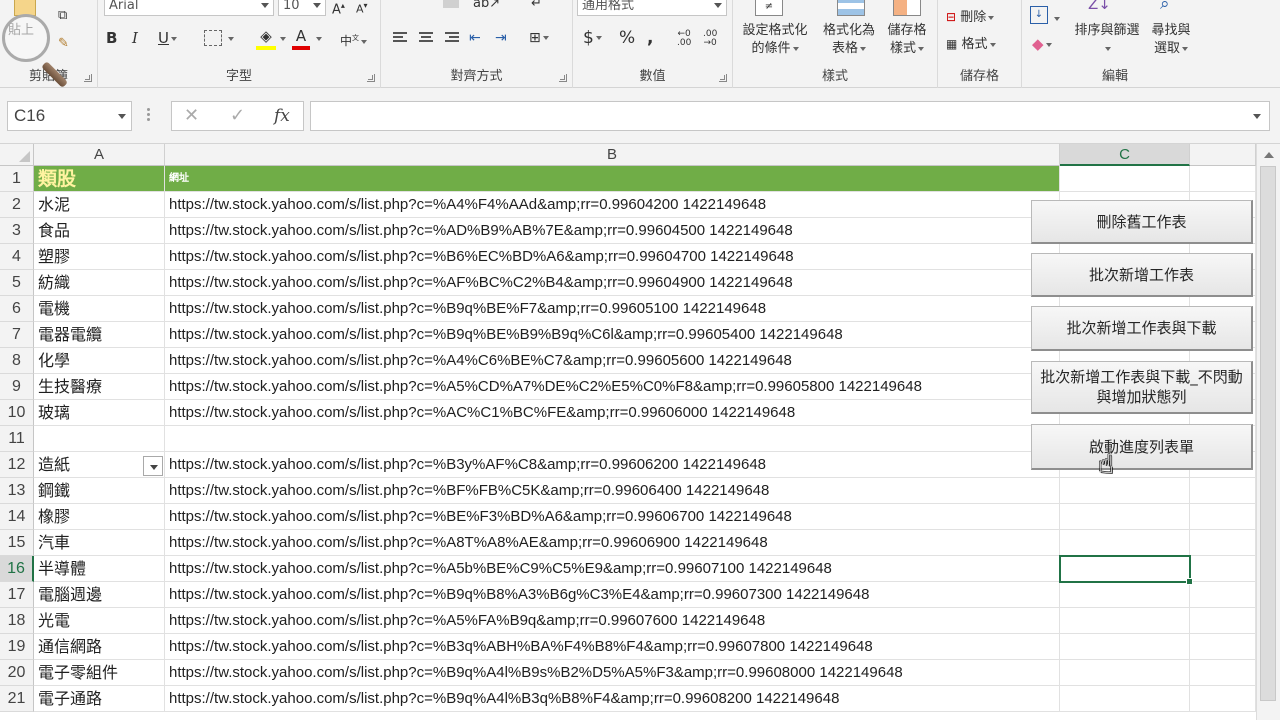 Image resolution: width=1280 pixels, height=720 pixels. Describe the element at coordinates (99, 439) in the screenshot. I see `cell-a` at that location.